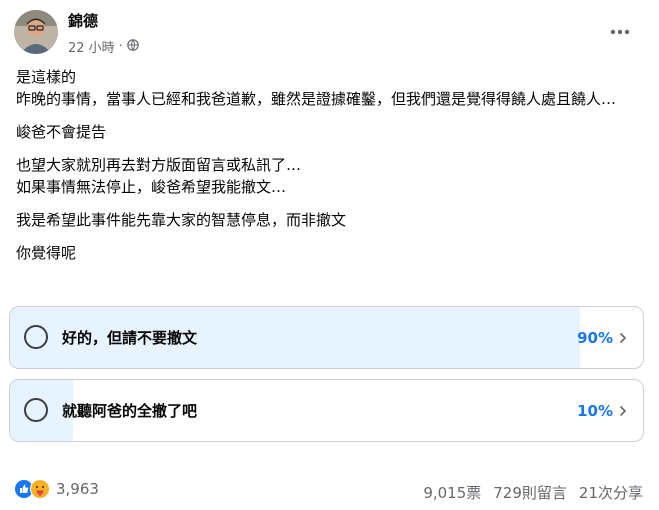 Image resolution: width=659 pixels, height=510 pixels. Describe the element at coordinates (83, 20) in the screenshot. I see `author-name: 錦德` at that location.